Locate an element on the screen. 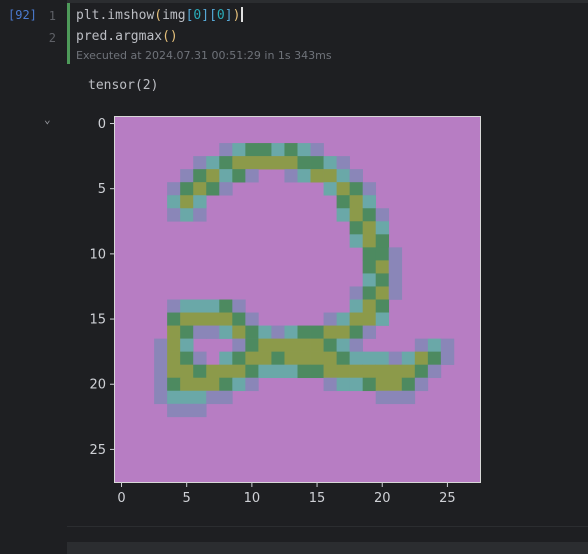  y-tick-label: 20 is located at coordinates (97, 385).